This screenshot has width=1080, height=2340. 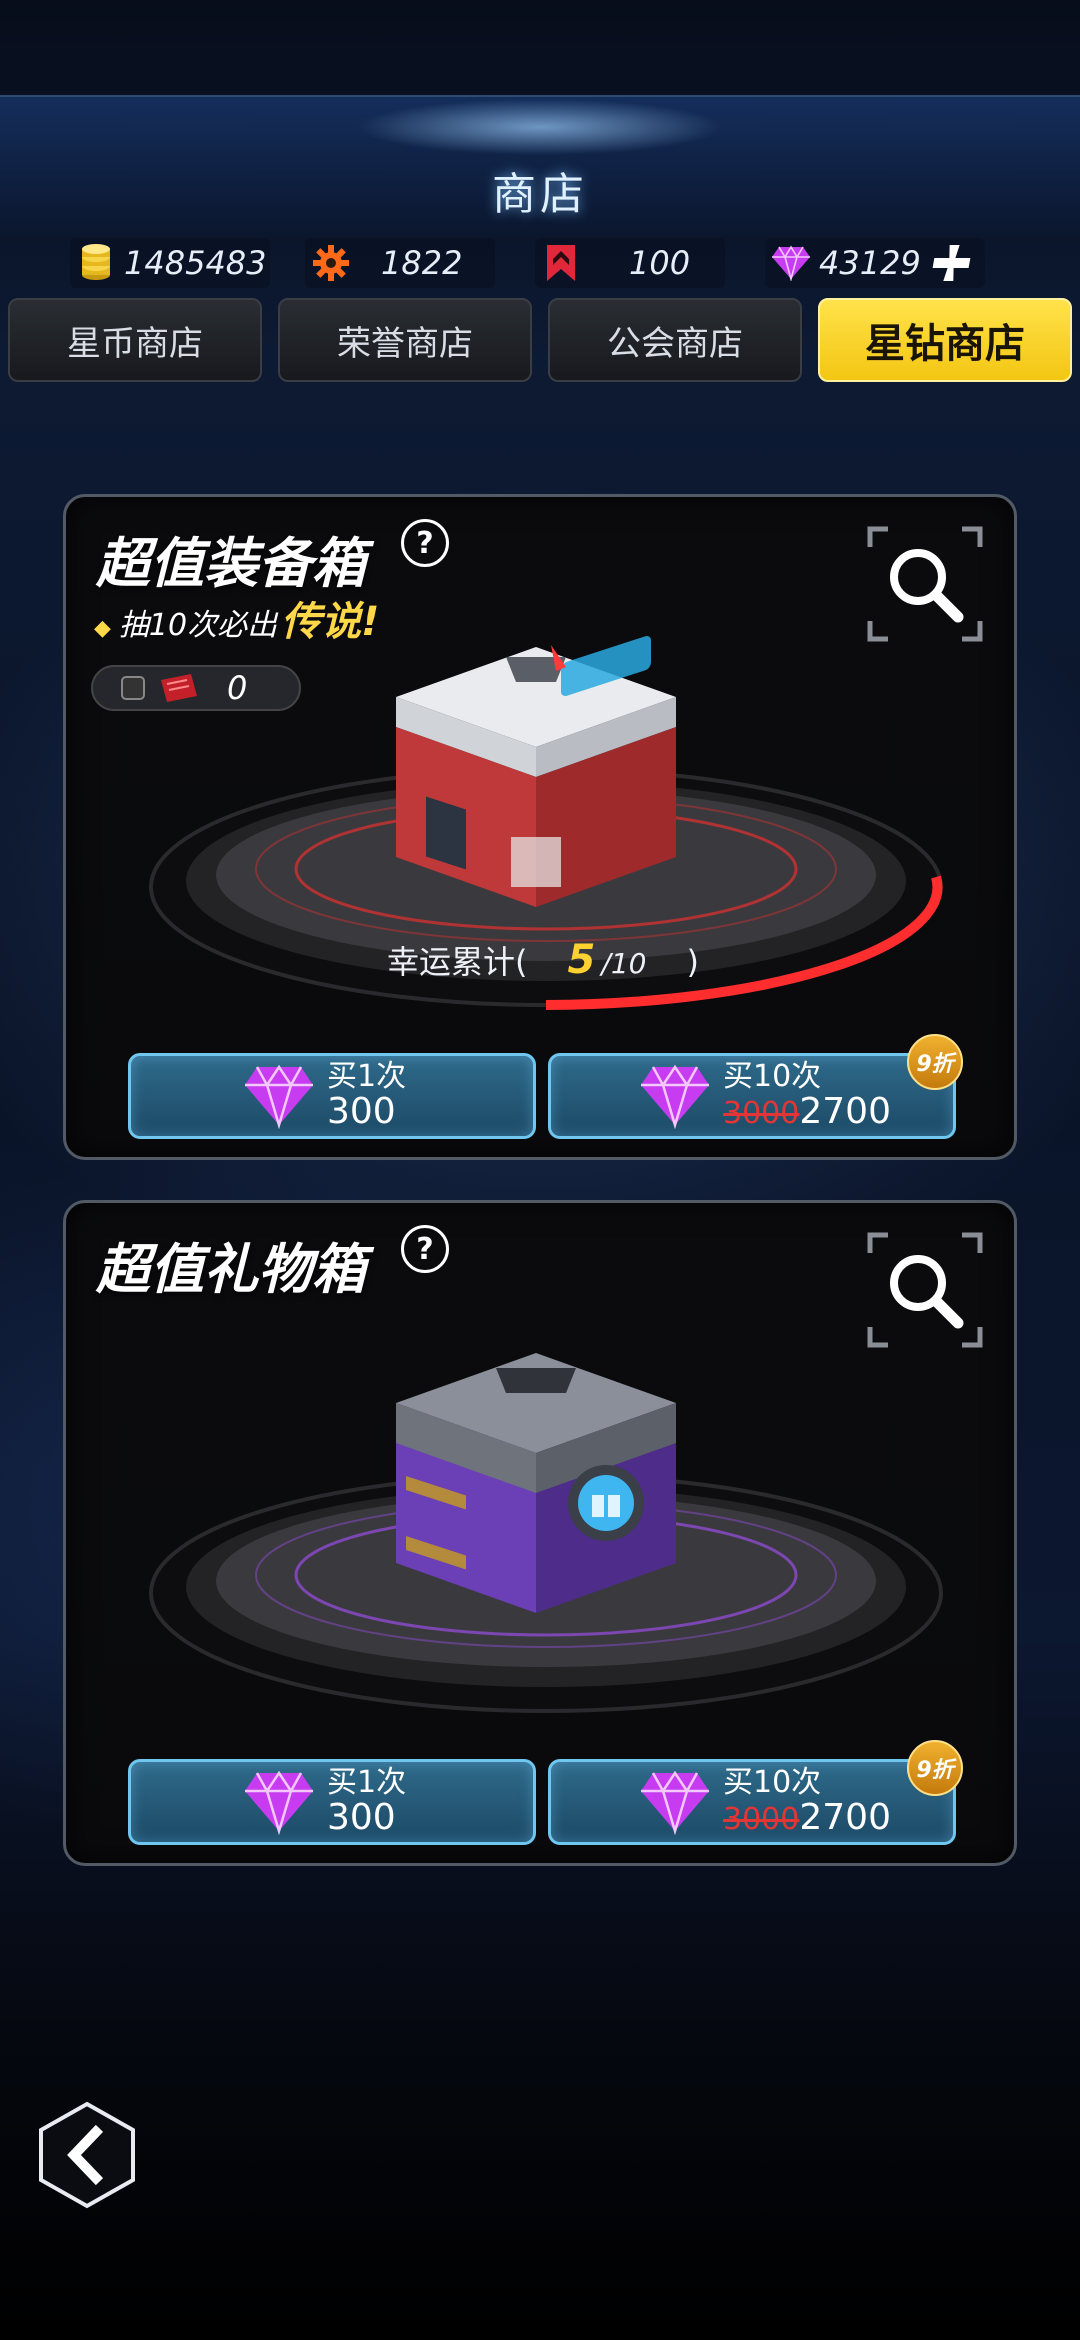 What do you see at coordinates (945, 340) in the screenshot?
I see `tab-star-diamond-shop: 星钻商店` at bounding box center [945, 340].